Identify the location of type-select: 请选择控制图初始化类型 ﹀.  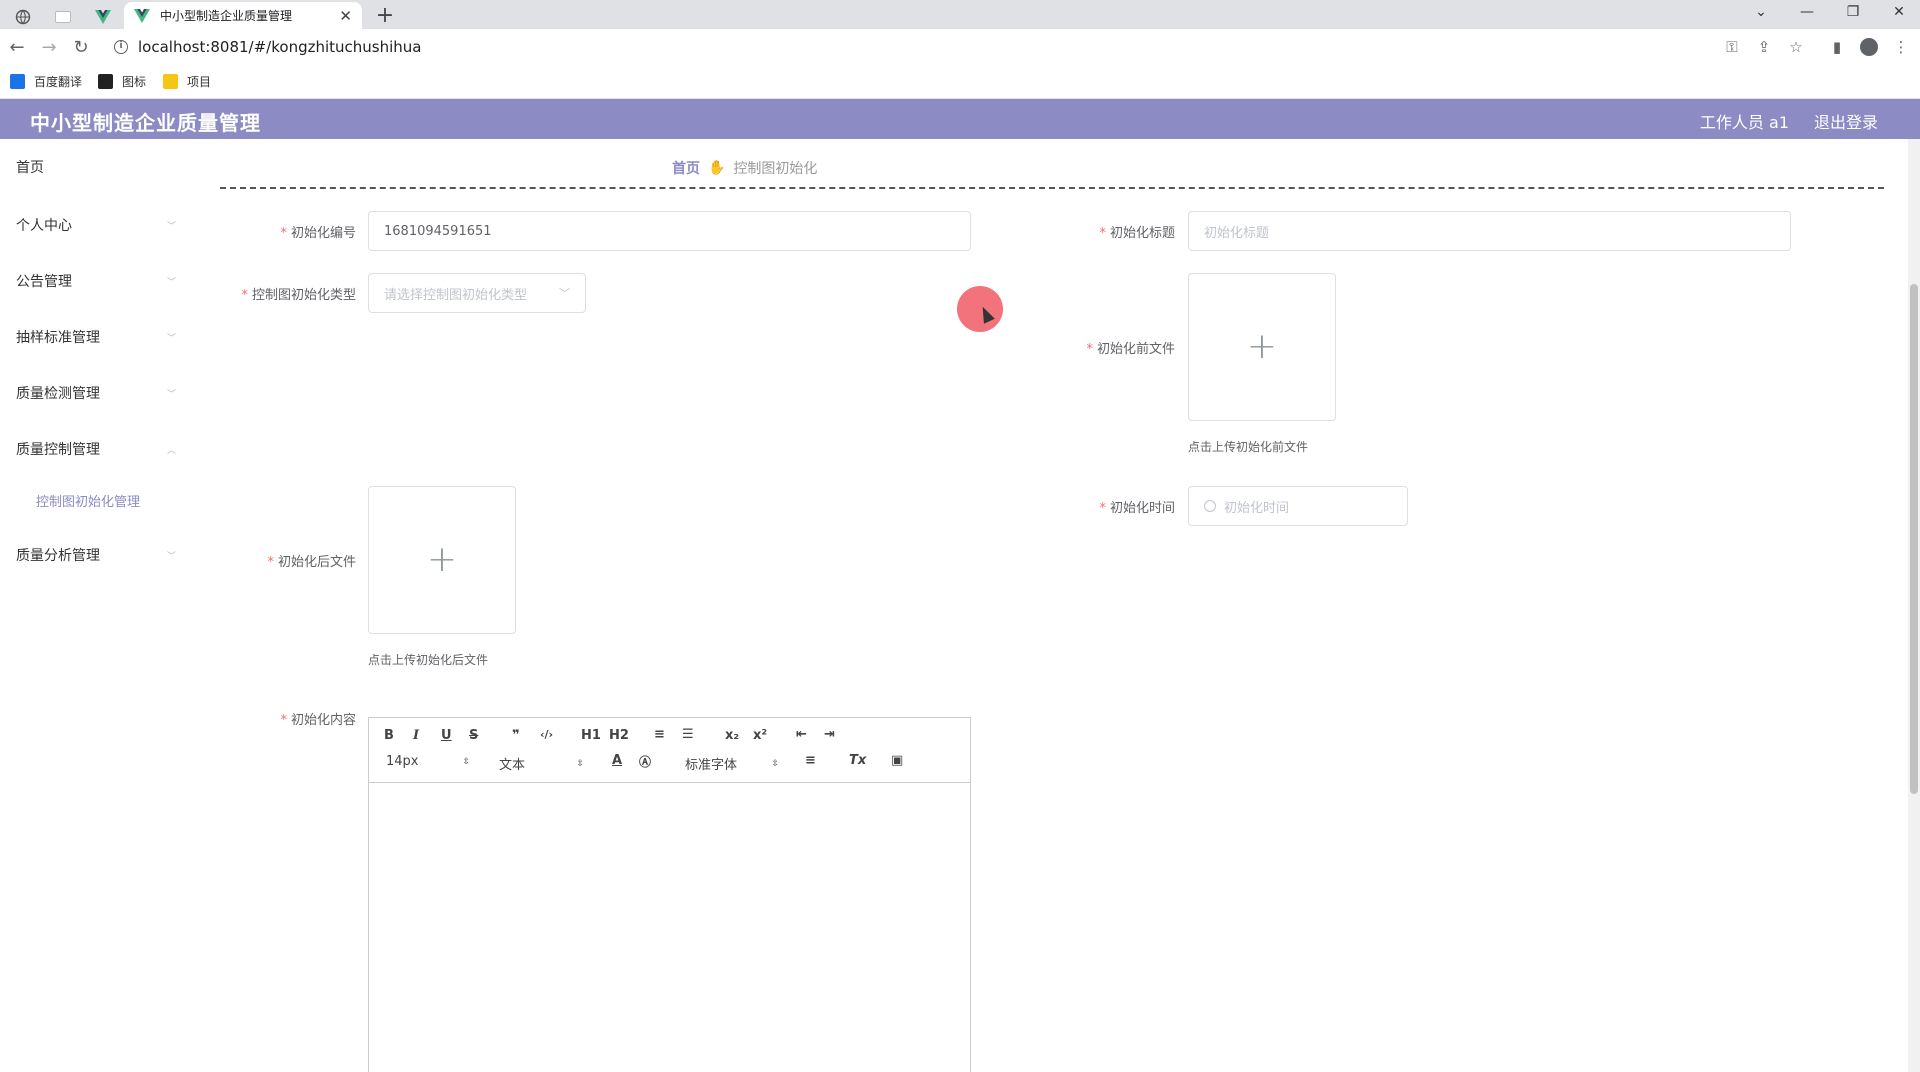
(477, 293).